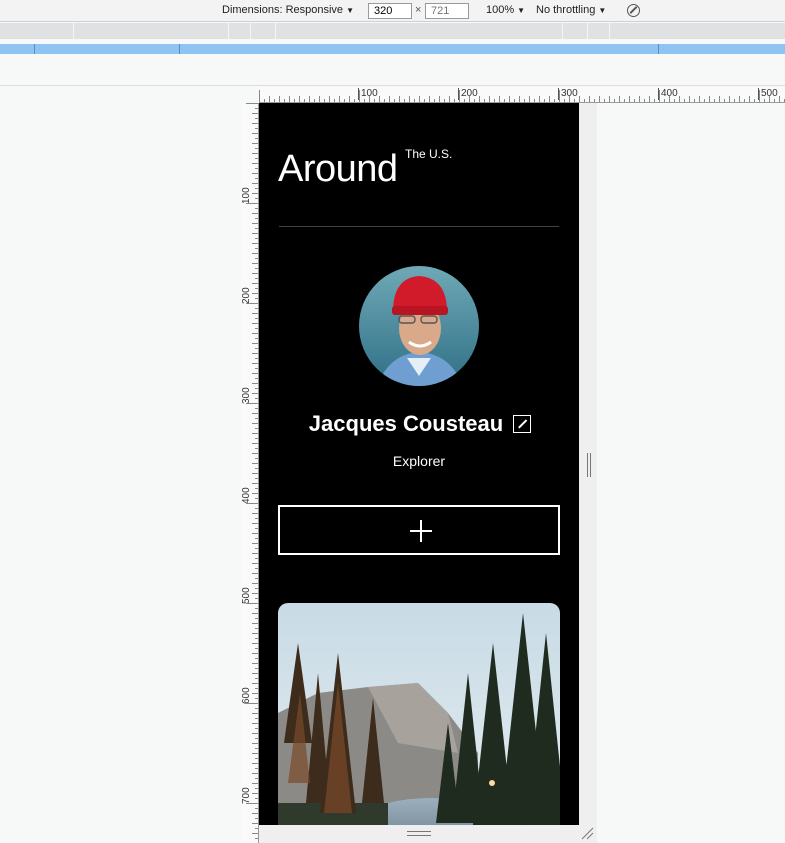 Image resolution: width=785 pixels, height=843 pixels. What do you see at coordinates (419, 714) in the screenshot?
I see `card-image` at bounding box center [419, 714].